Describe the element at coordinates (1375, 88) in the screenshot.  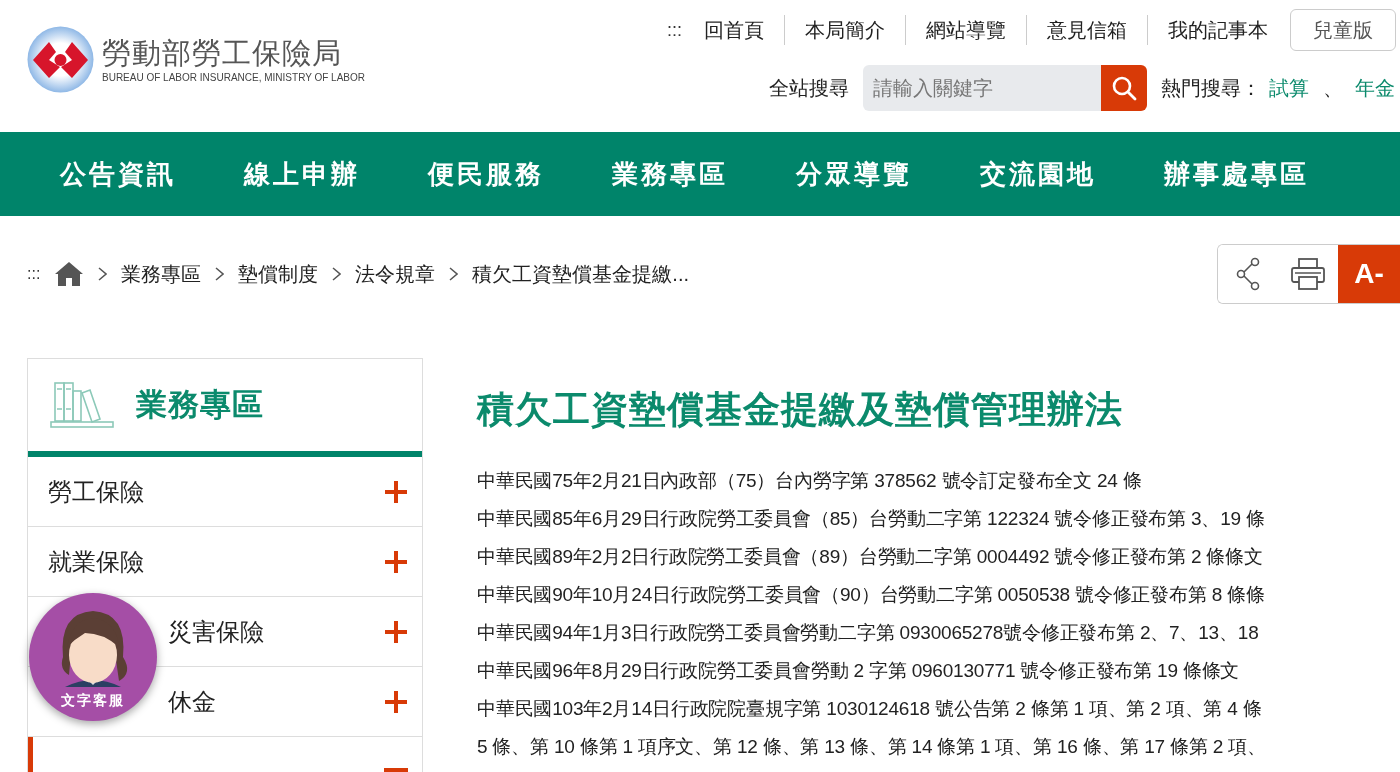
I see `hot-search-link: 年金` at that location.